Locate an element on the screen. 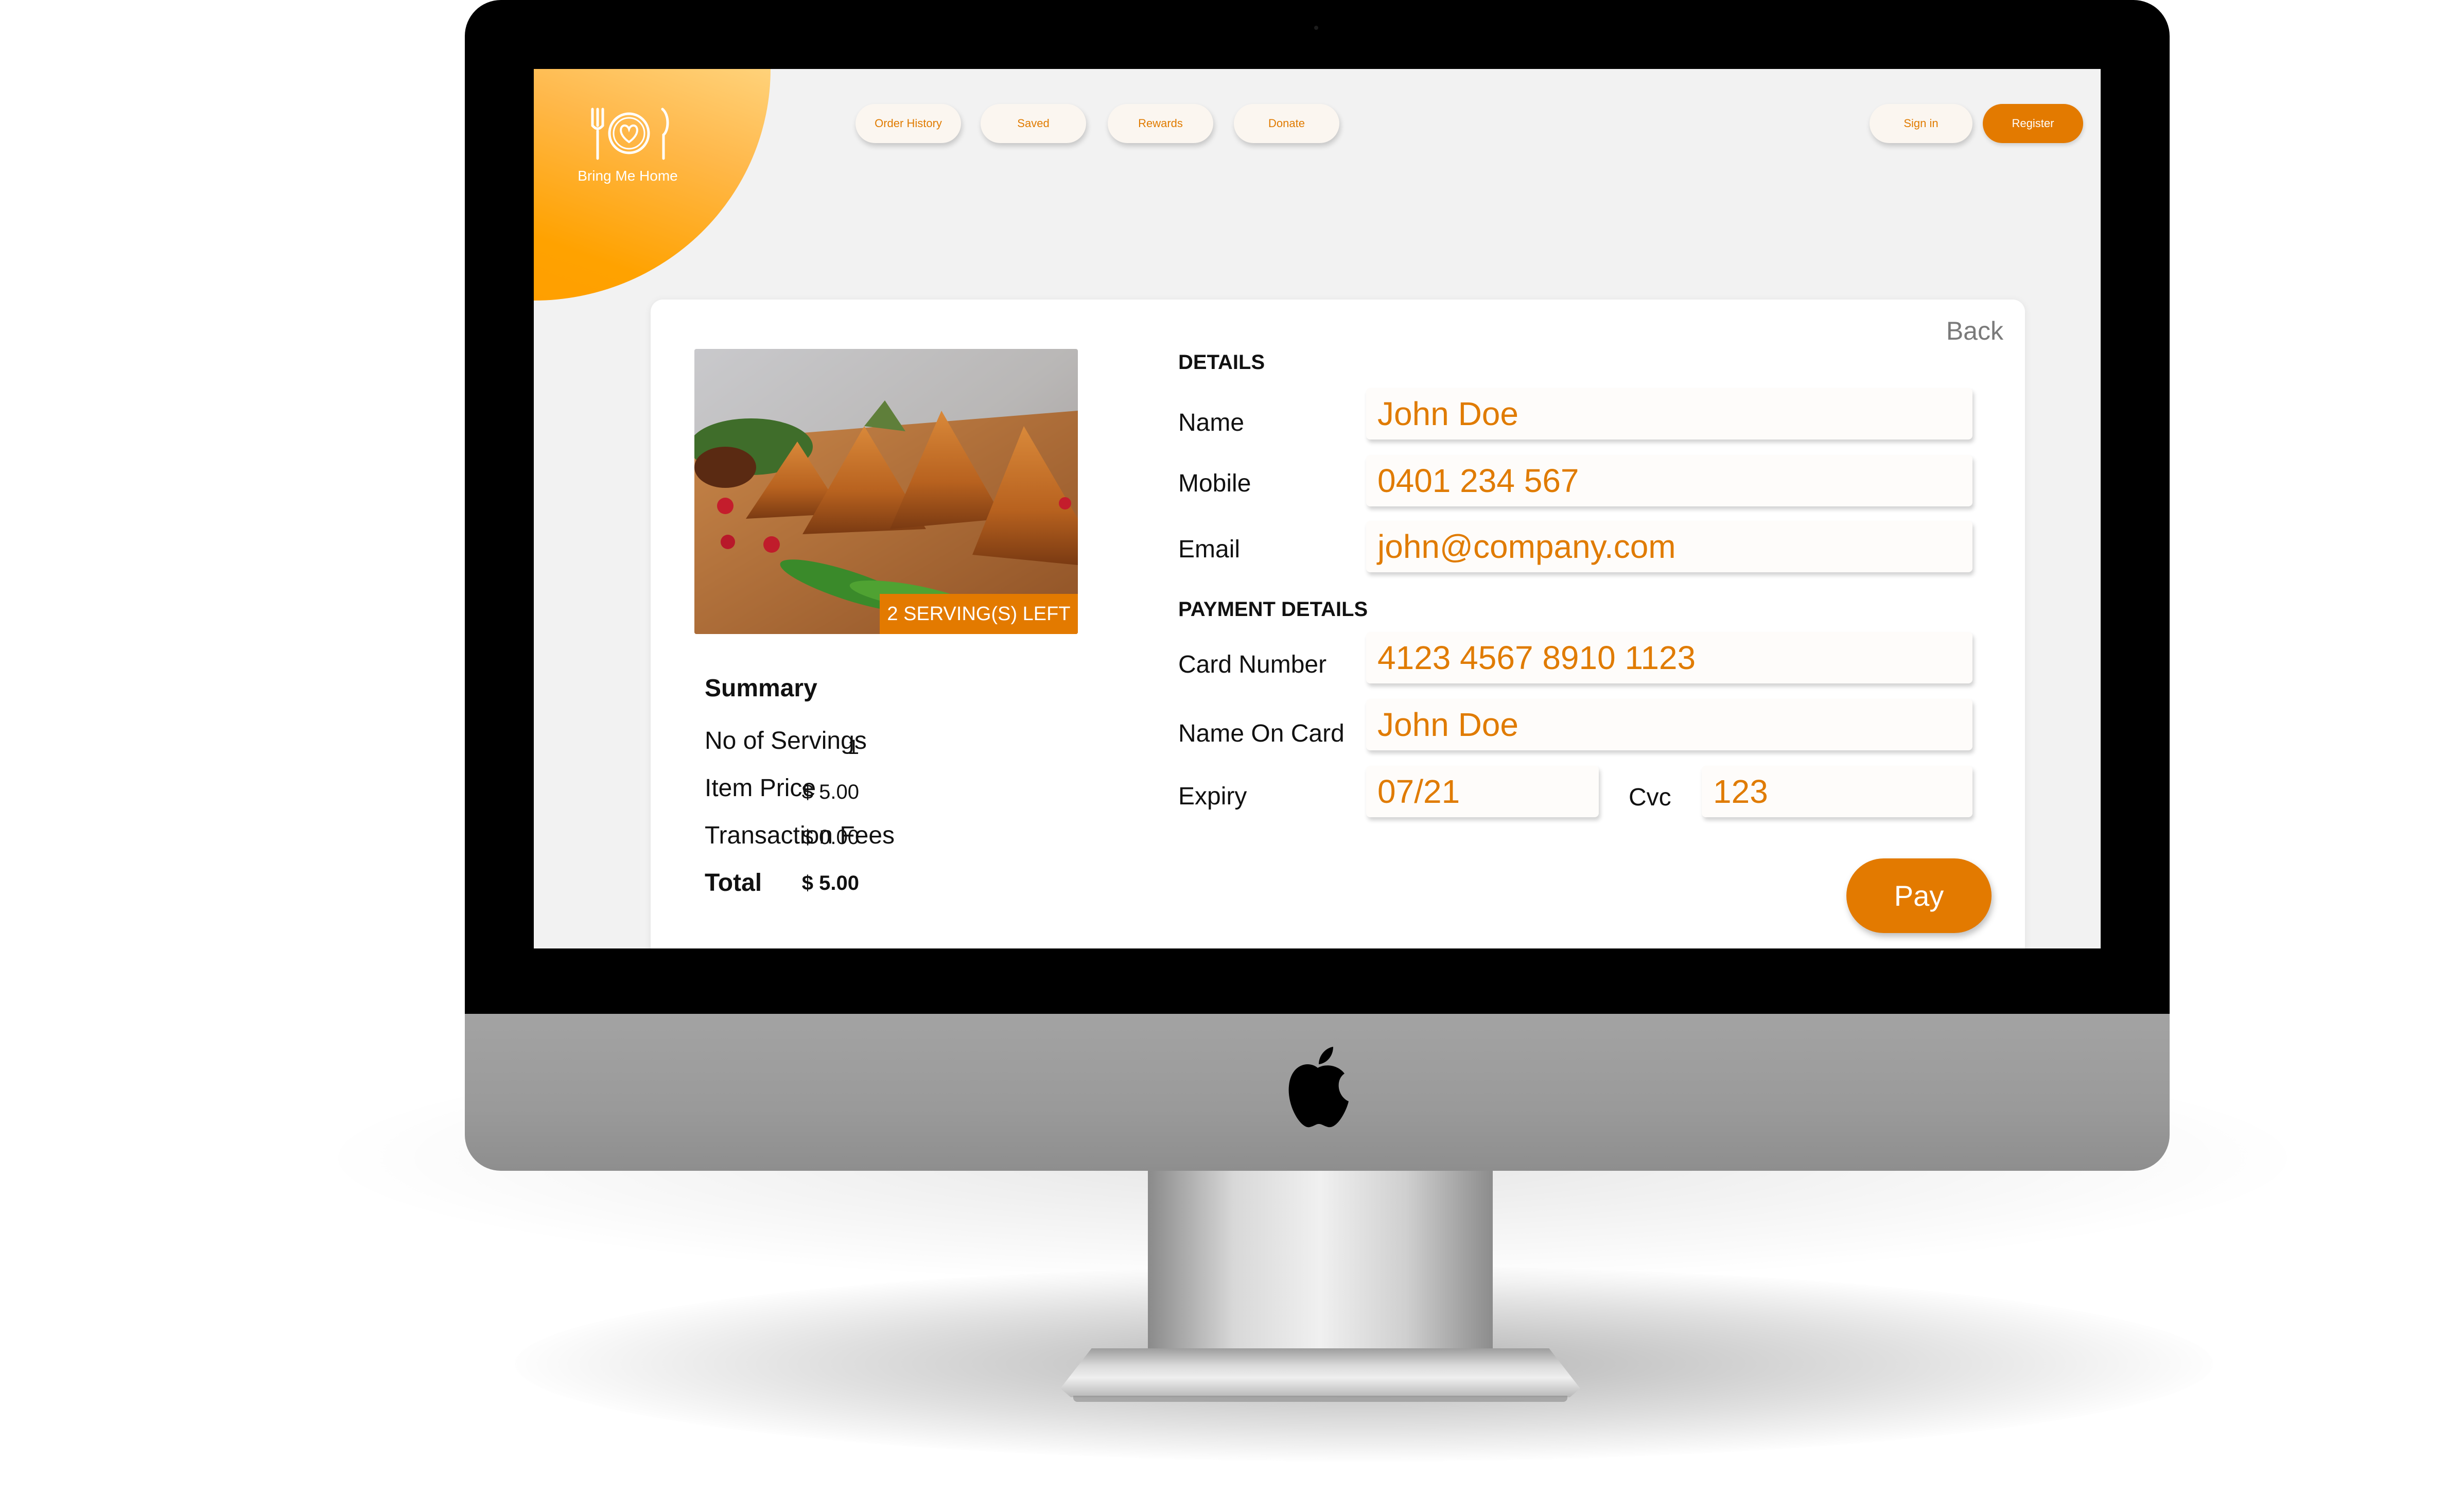  nav-rewards-button: Rewards is located at coordinates (1160, 123).